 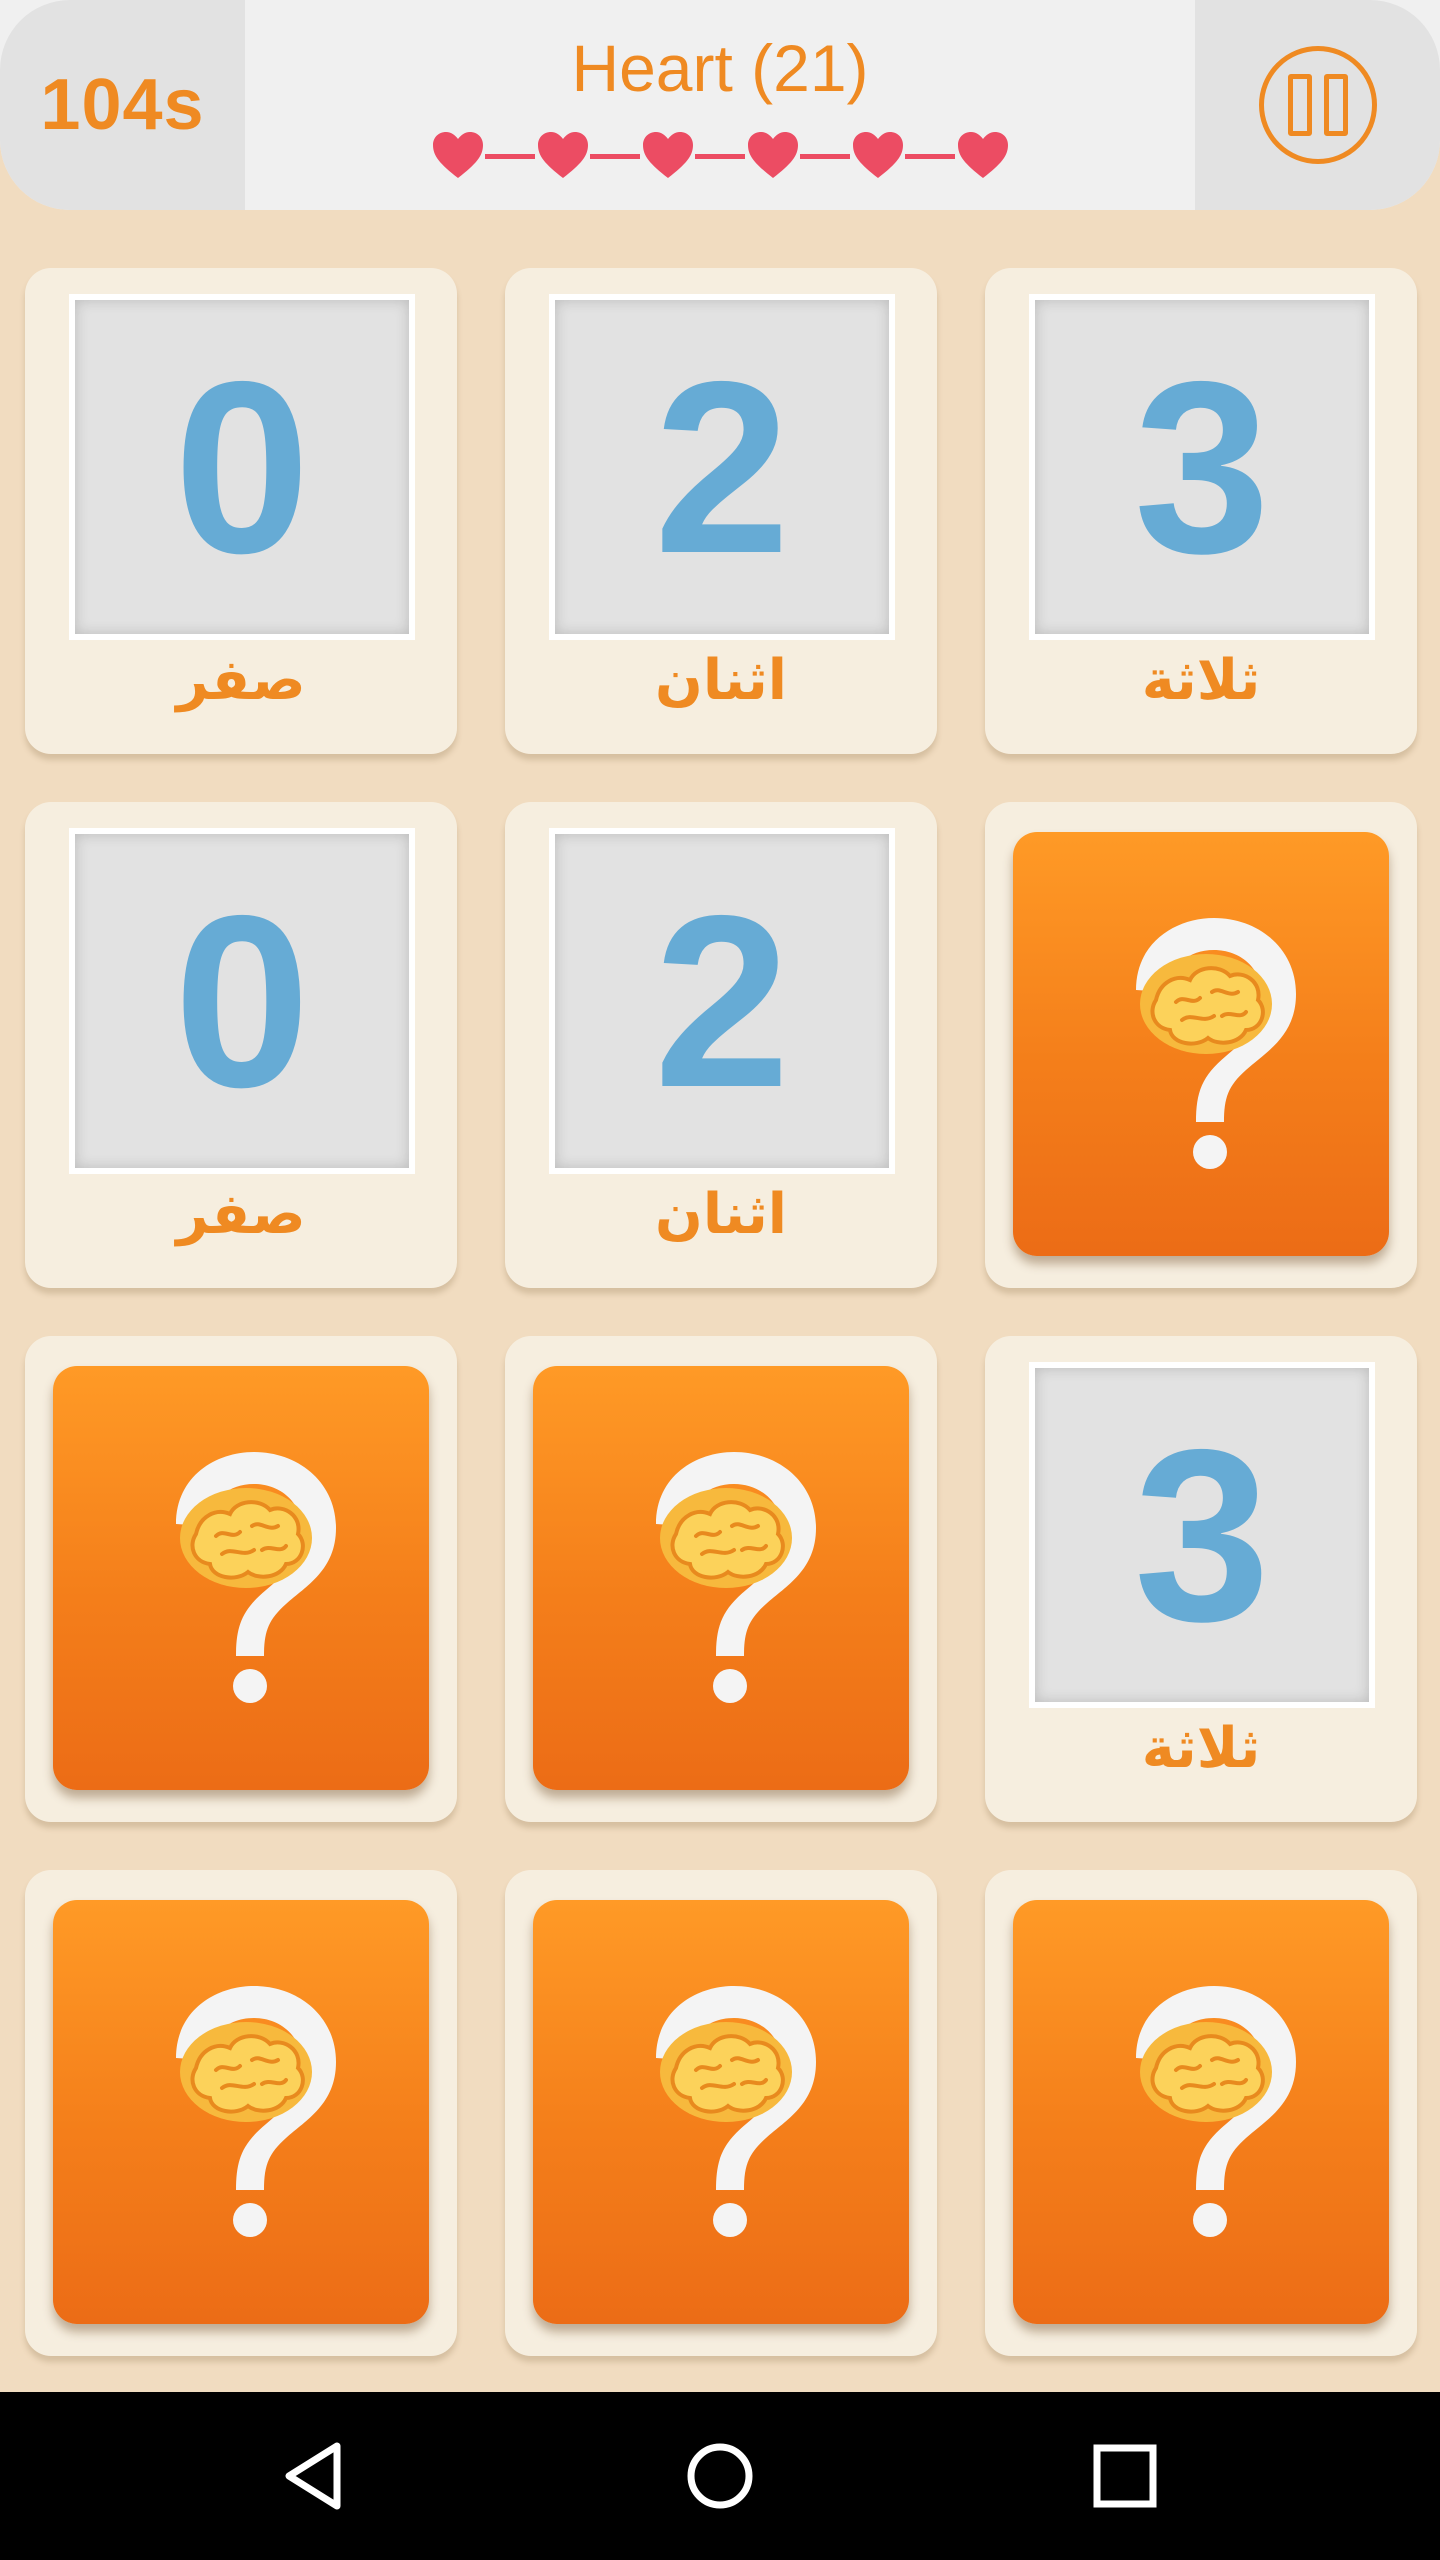 I want to click on timer-box: 104s, so click(x=122, y=105).